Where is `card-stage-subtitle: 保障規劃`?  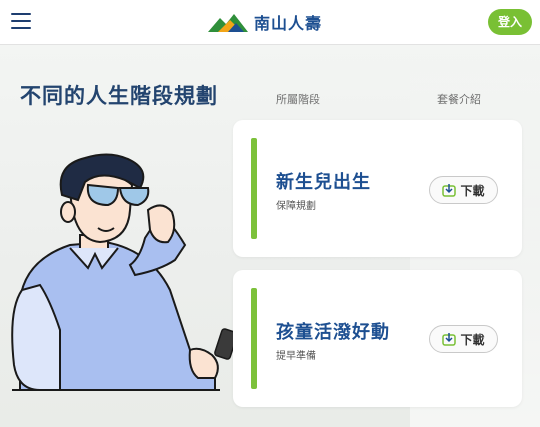
card-stage-subtitle: 保障規劃 is located at coordinates (296, 206).